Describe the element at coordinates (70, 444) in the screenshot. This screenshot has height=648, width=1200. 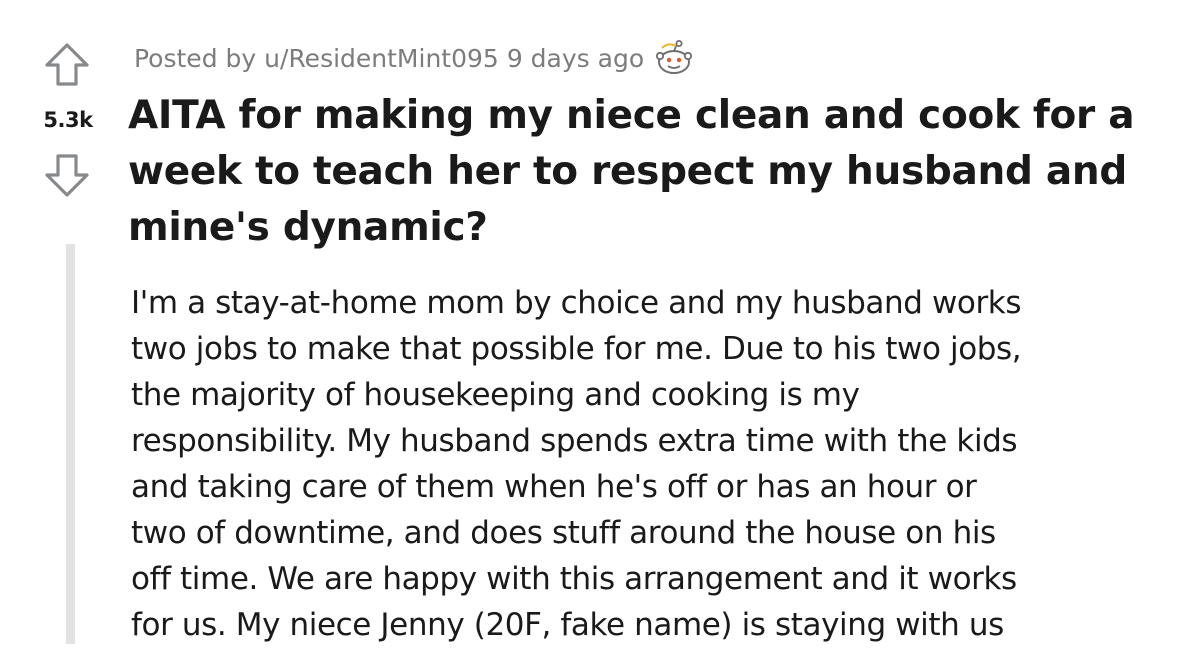
I see `thread-line` at that location.